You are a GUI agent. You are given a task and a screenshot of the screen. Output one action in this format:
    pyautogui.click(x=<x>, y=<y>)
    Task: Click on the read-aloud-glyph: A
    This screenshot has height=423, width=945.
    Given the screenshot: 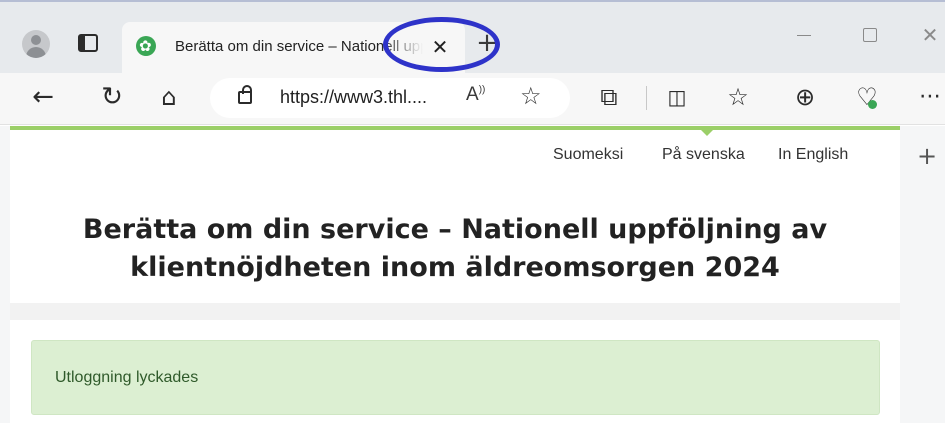 What is the action you would take?
    pyautogui.click(x=472, y=94)
    